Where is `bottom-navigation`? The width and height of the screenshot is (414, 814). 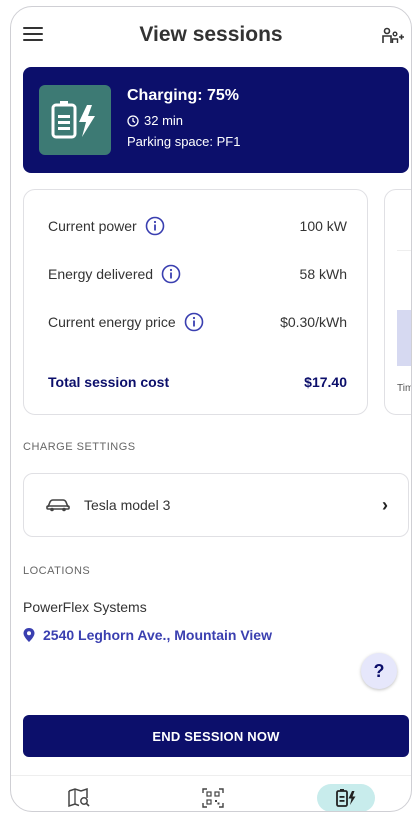 bottom-navigation is located at coordinates (211, 793).